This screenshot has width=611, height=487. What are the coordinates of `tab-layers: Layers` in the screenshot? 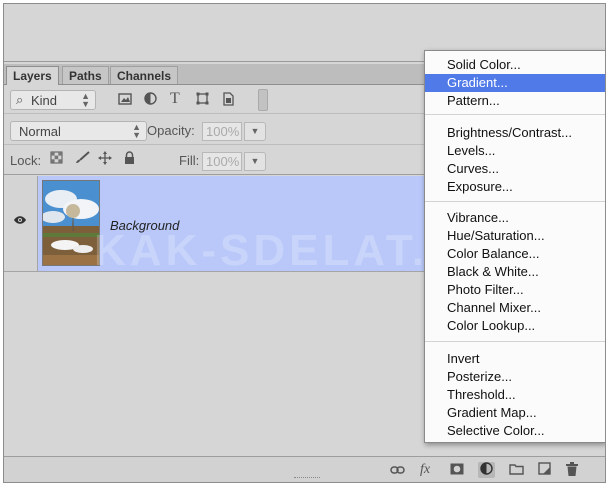 It's located at (32, 75).